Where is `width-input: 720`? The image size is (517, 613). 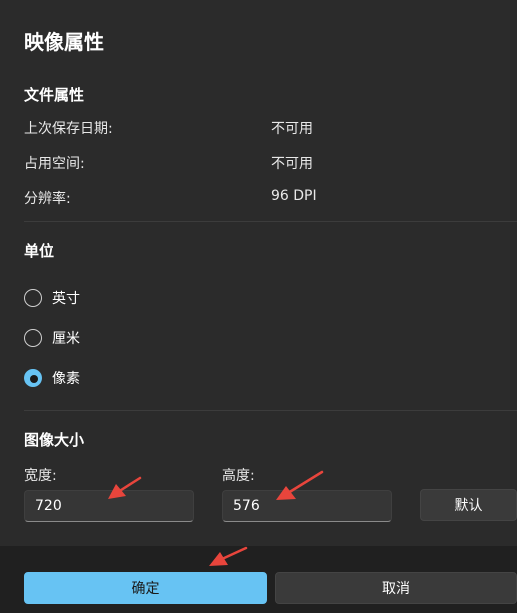 width-input: 720 is located at coordinates (109, 506).